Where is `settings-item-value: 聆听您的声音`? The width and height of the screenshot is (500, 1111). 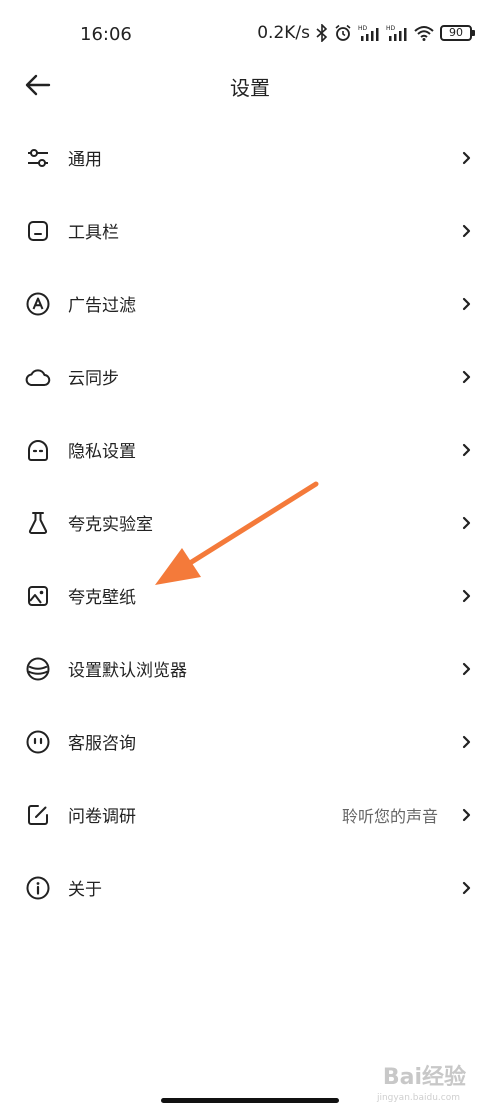
settings-item-value: 聆听您的声音 is located at coordinates (389, 816).